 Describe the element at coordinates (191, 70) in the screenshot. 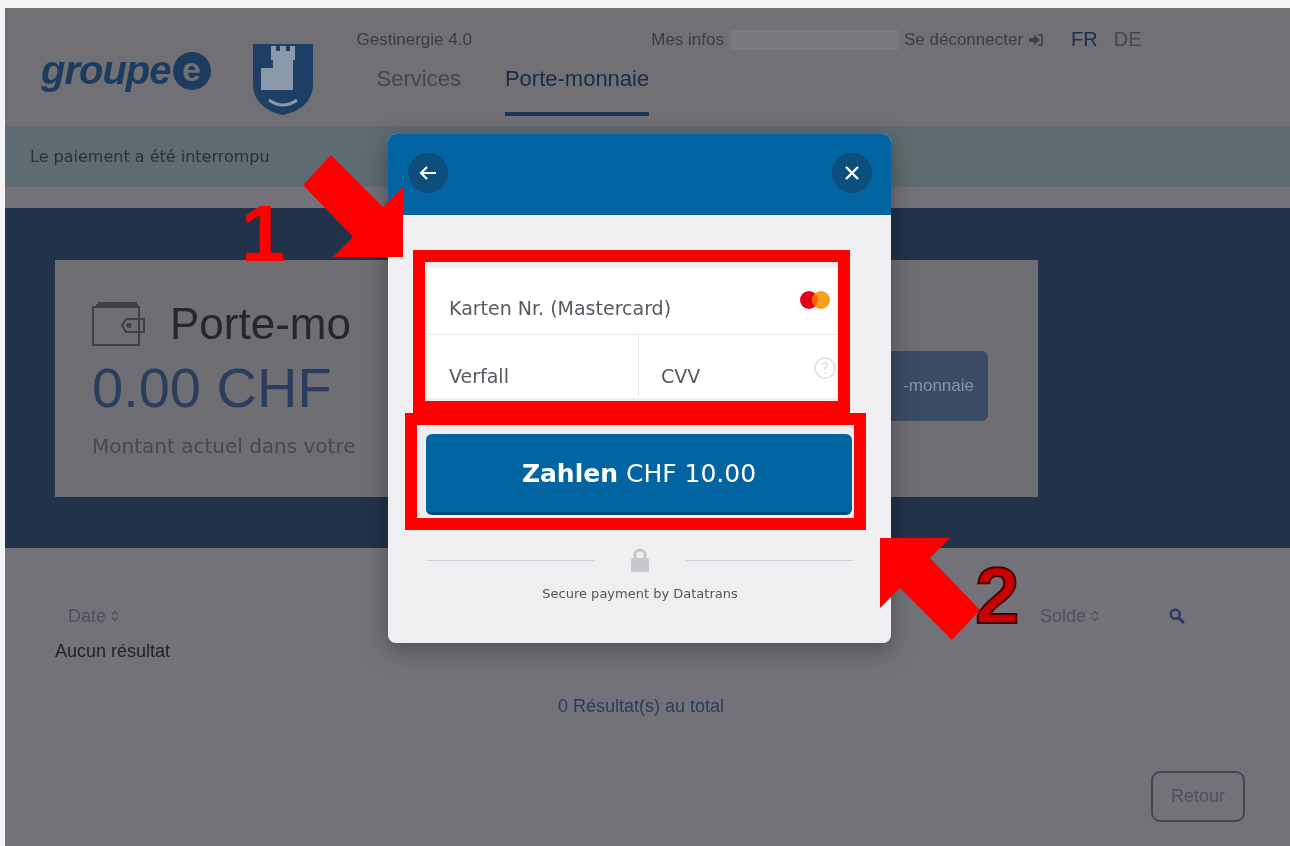

I see `logo-mark: e` at that location.